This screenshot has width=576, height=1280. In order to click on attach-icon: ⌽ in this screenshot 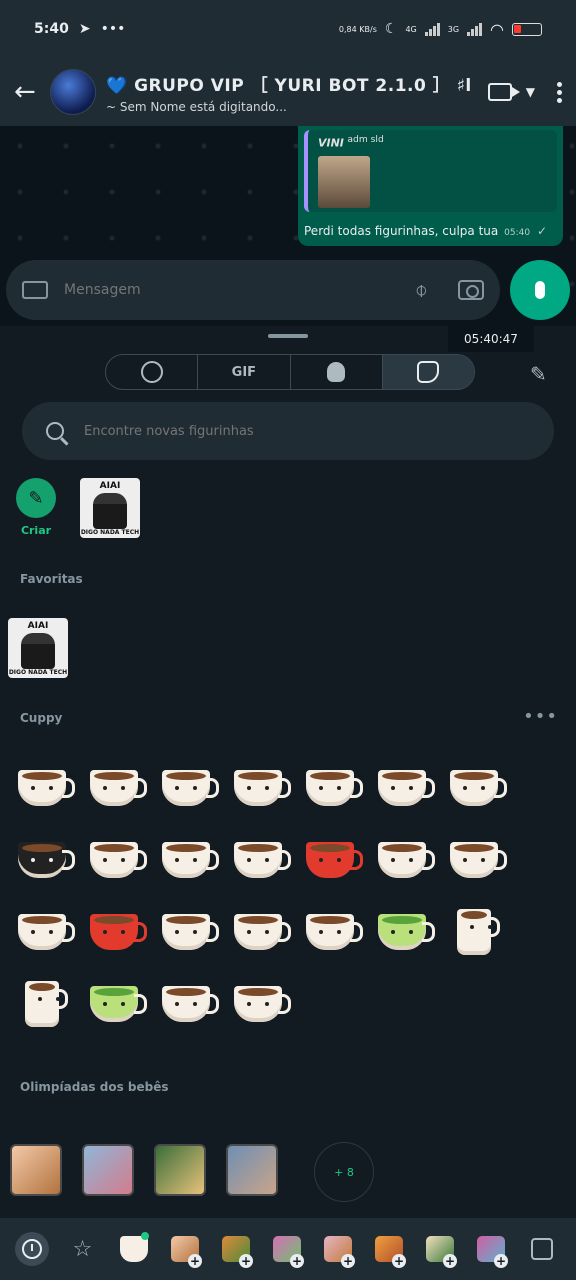, I will do `click(421, 290)`.